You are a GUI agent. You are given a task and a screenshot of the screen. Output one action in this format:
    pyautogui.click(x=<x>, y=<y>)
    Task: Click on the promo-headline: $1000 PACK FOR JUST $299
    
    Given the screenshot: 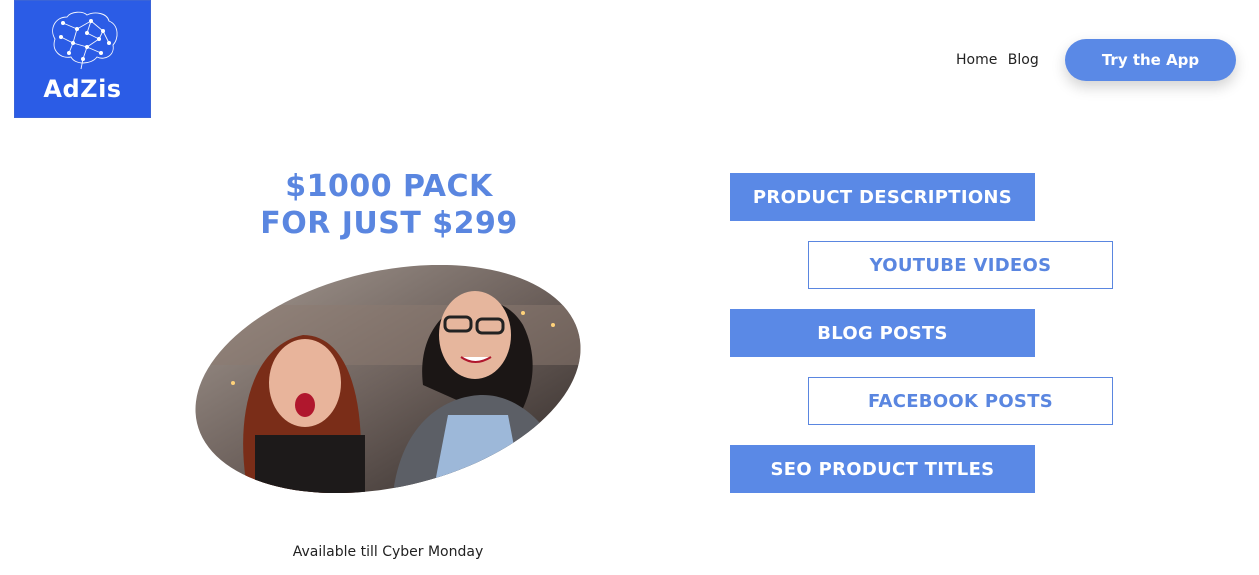 What is the action you would take?
    pyautogui.click(x=389, y=205)
    